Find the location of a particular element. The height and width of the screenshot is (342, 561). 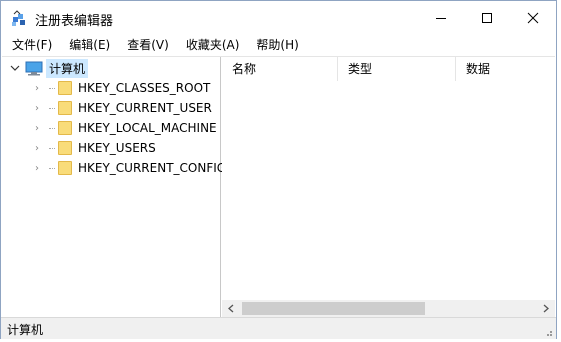

resize-grip-icon is located at coordinates (548, 332).